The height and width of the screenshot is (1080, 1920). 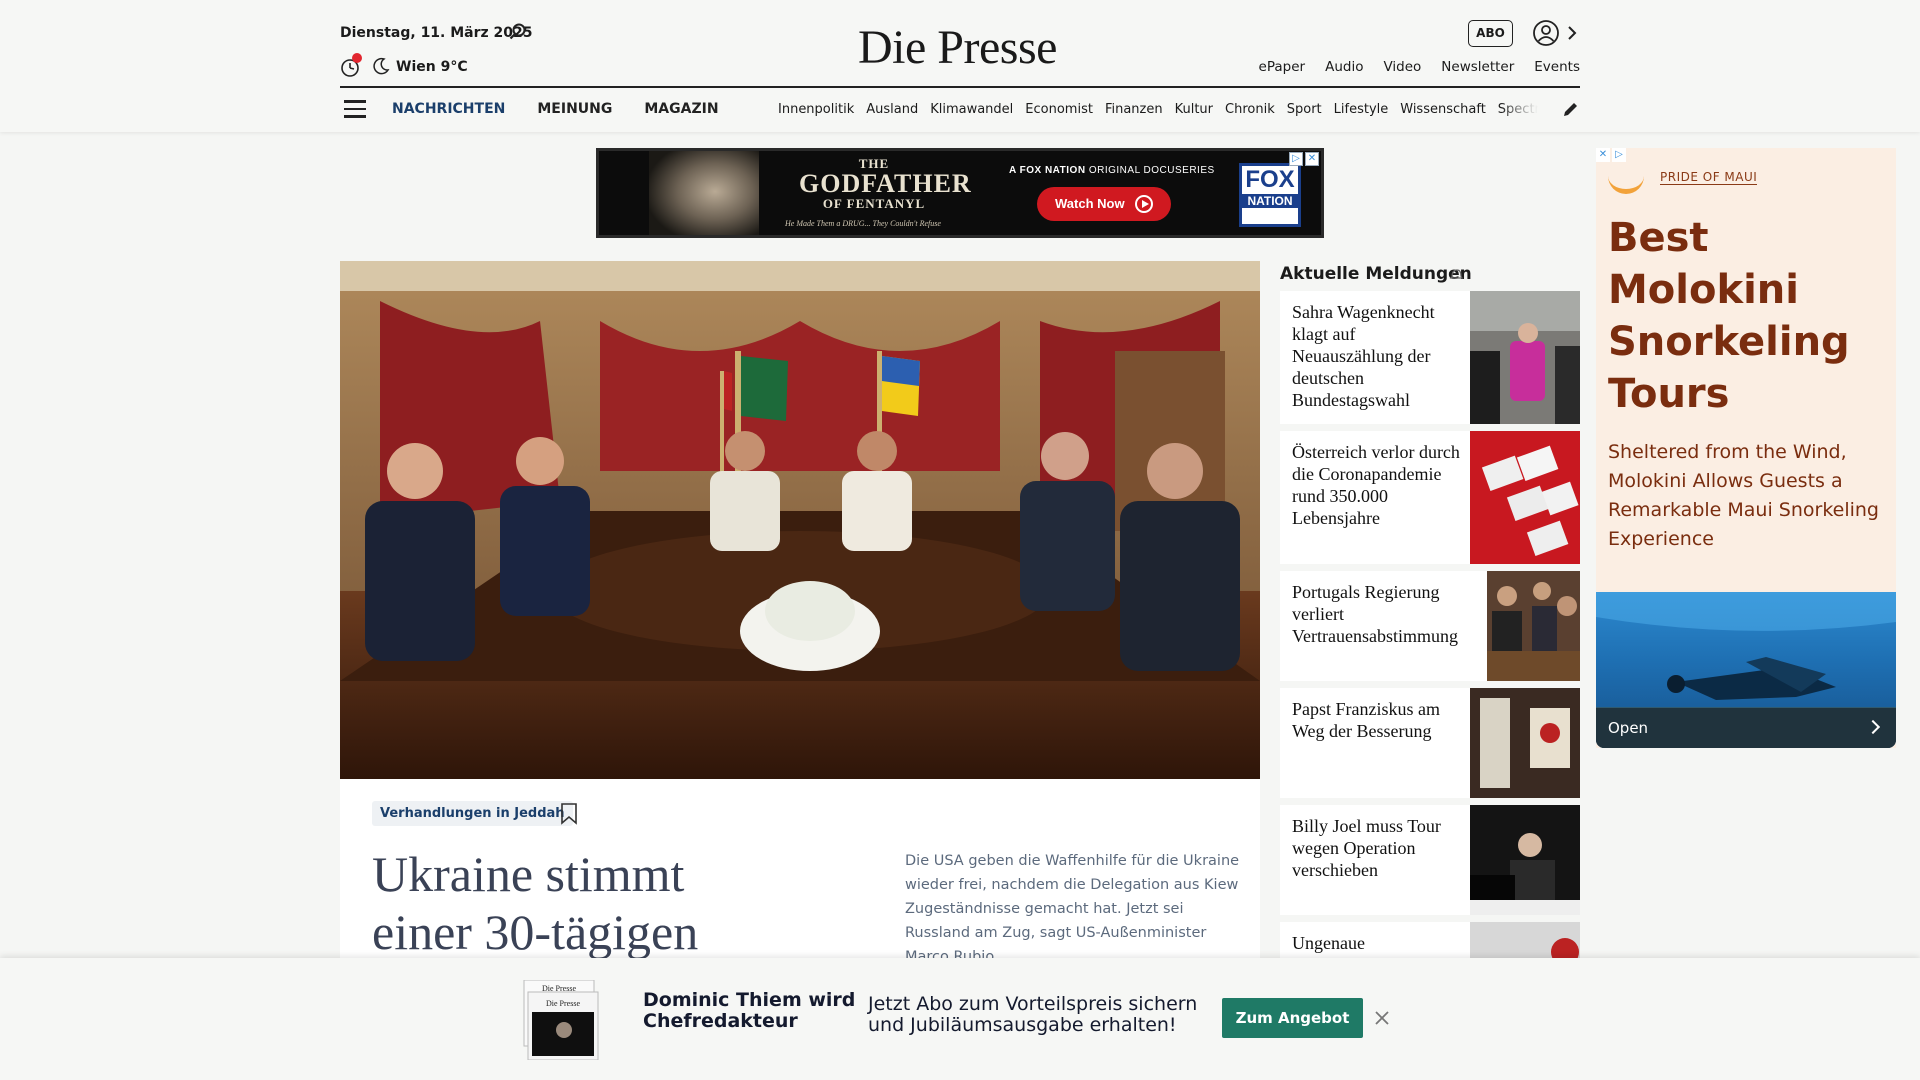 I want to click on section-link: Kultur, so click(x=1194, y=109).